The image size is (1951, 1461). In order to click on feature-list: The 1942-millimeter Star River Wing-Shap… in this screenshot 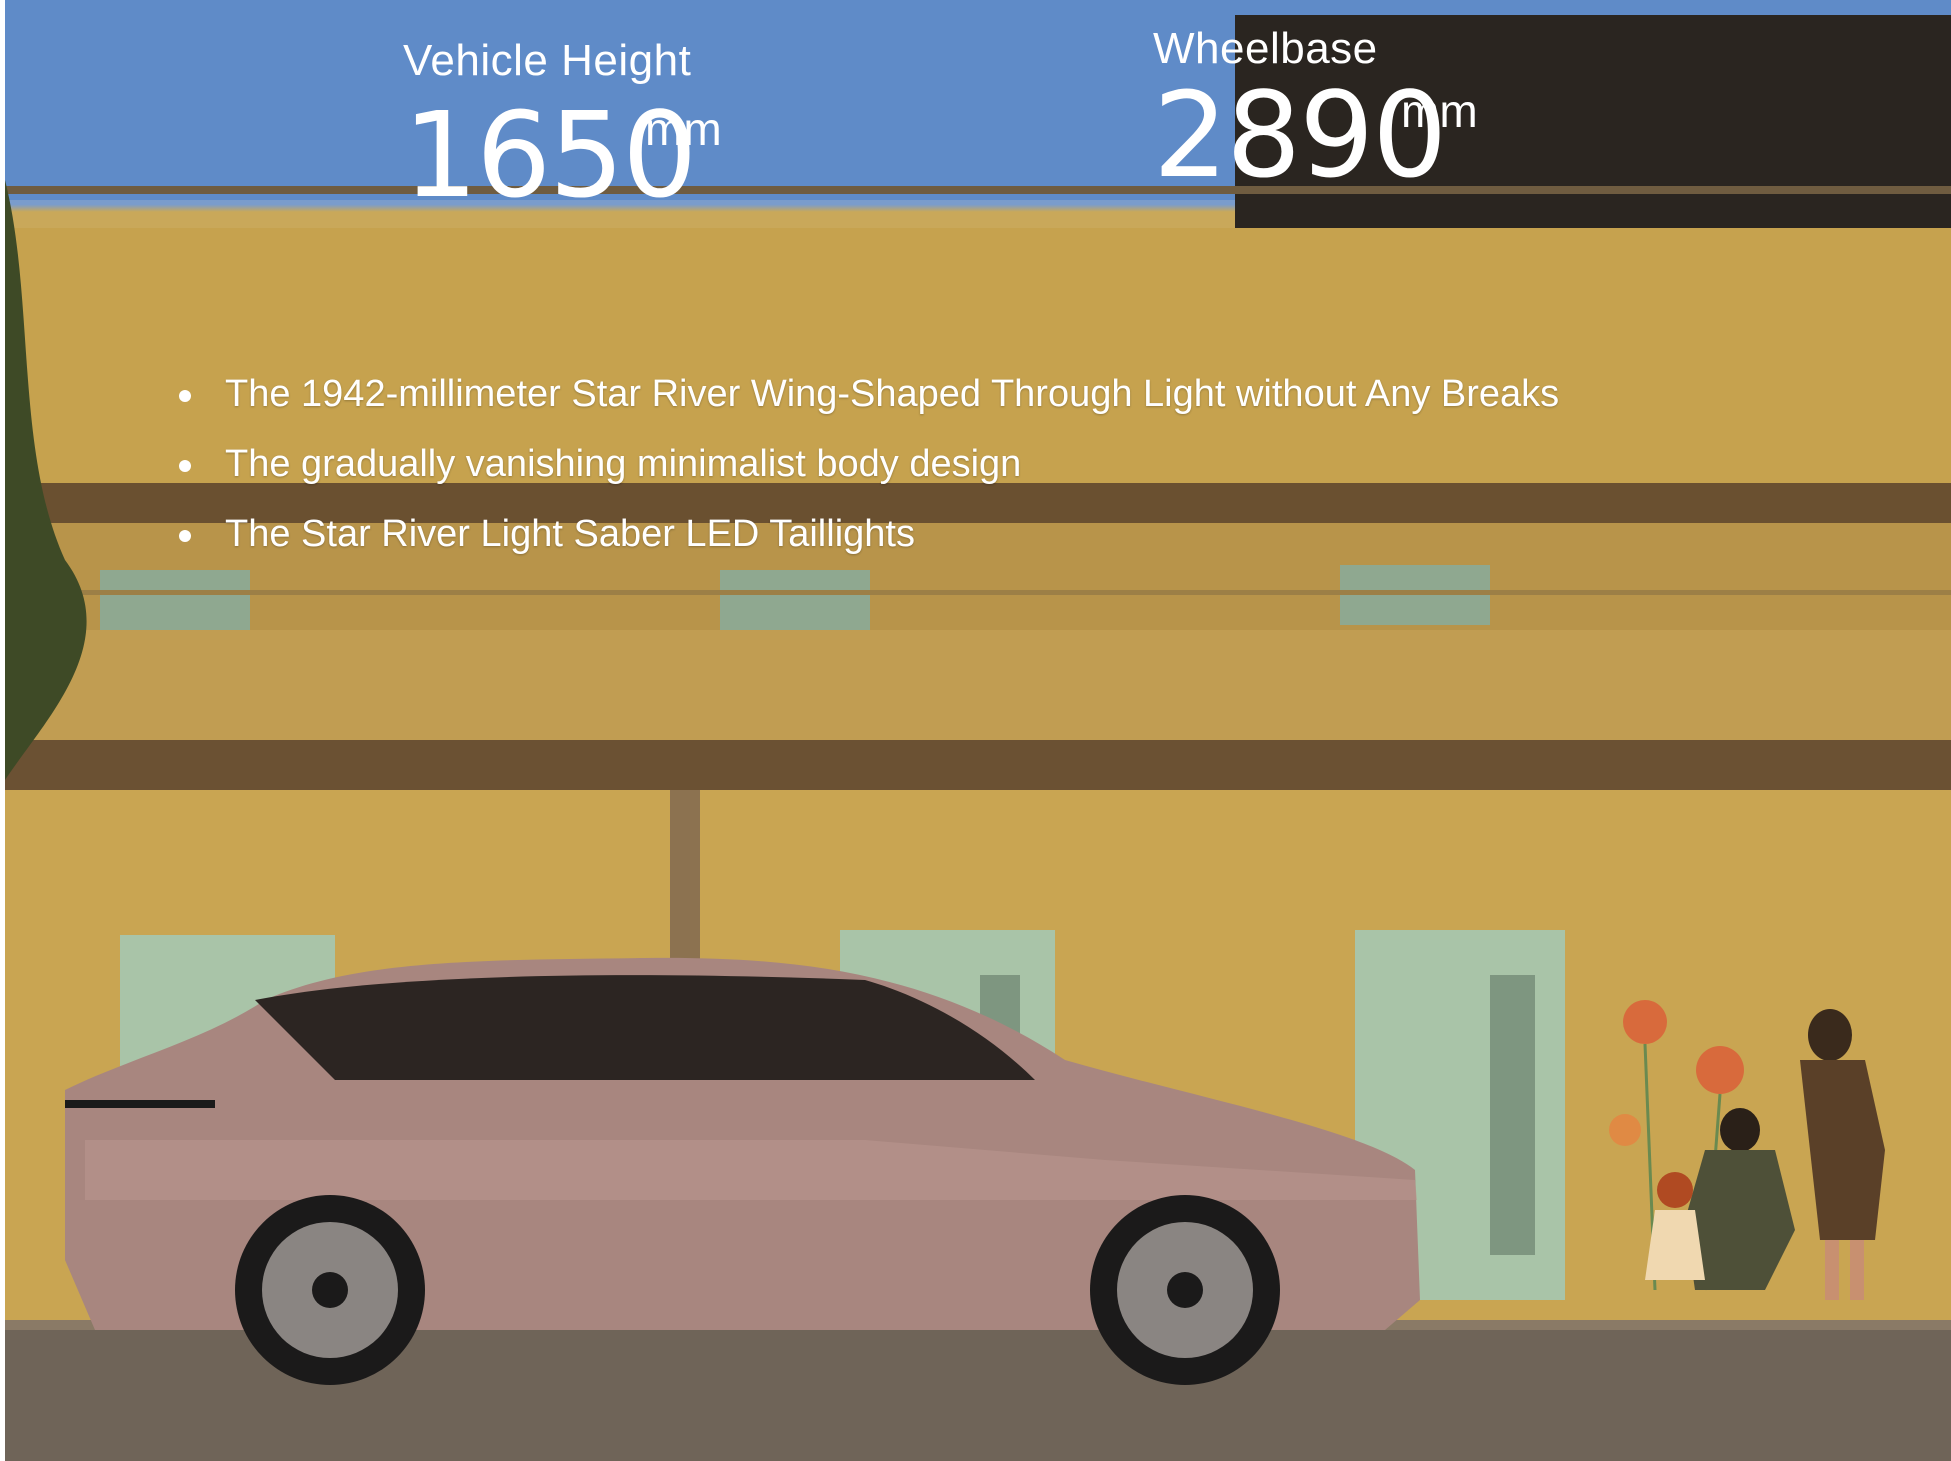, I will do `click(867, 473)`.